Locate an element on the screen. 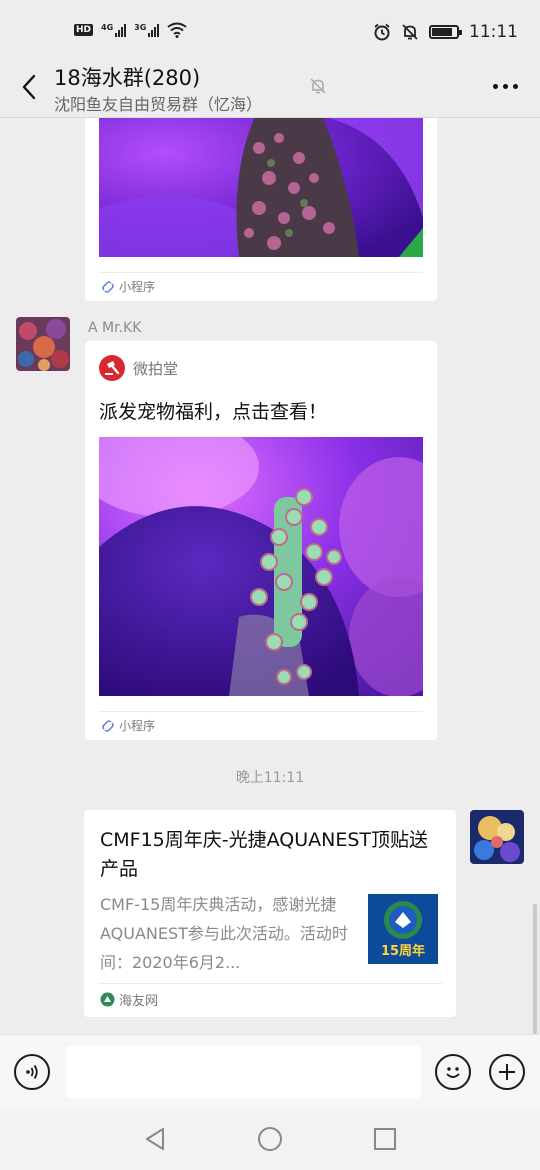  mini-program-footer-1: 小程序 is located at coordinates (128, 286).